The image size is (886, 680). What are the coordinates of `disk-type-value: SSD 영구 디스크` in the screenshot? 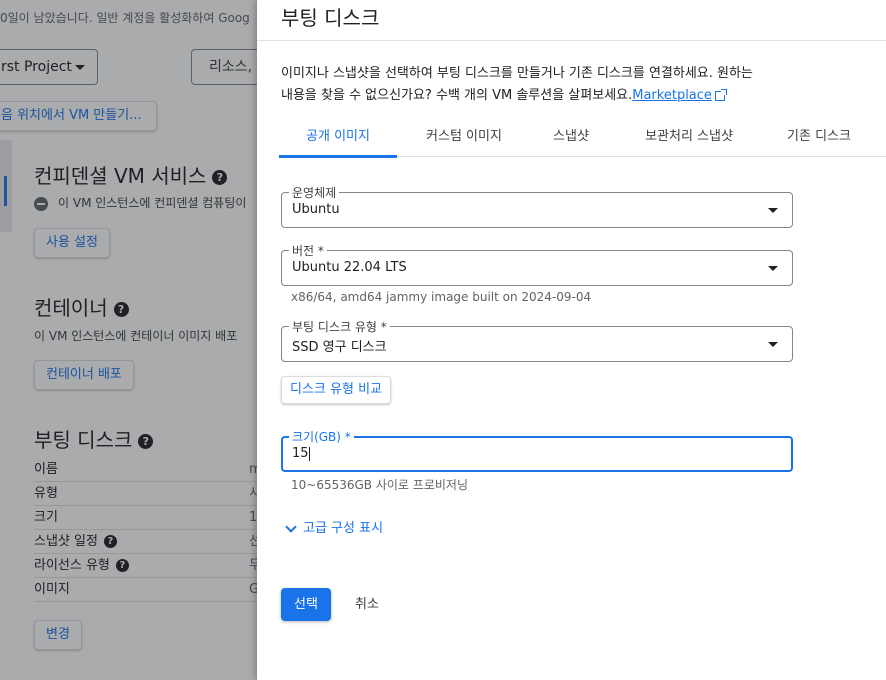 It's located at (339, 347).